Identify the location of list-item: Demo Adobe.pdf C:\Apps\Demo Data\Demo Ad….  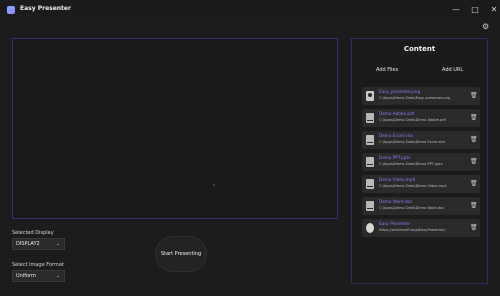
(421, 118).